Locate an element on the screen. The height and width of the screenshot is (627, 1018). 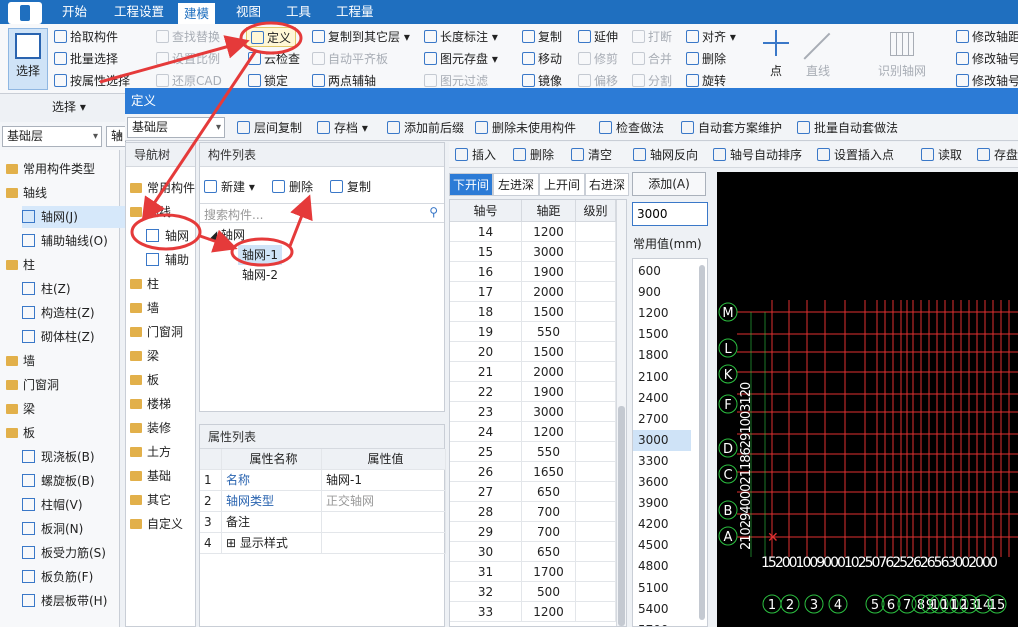
align-button: 对齐 ▾ is located at coordinates (711, 37).